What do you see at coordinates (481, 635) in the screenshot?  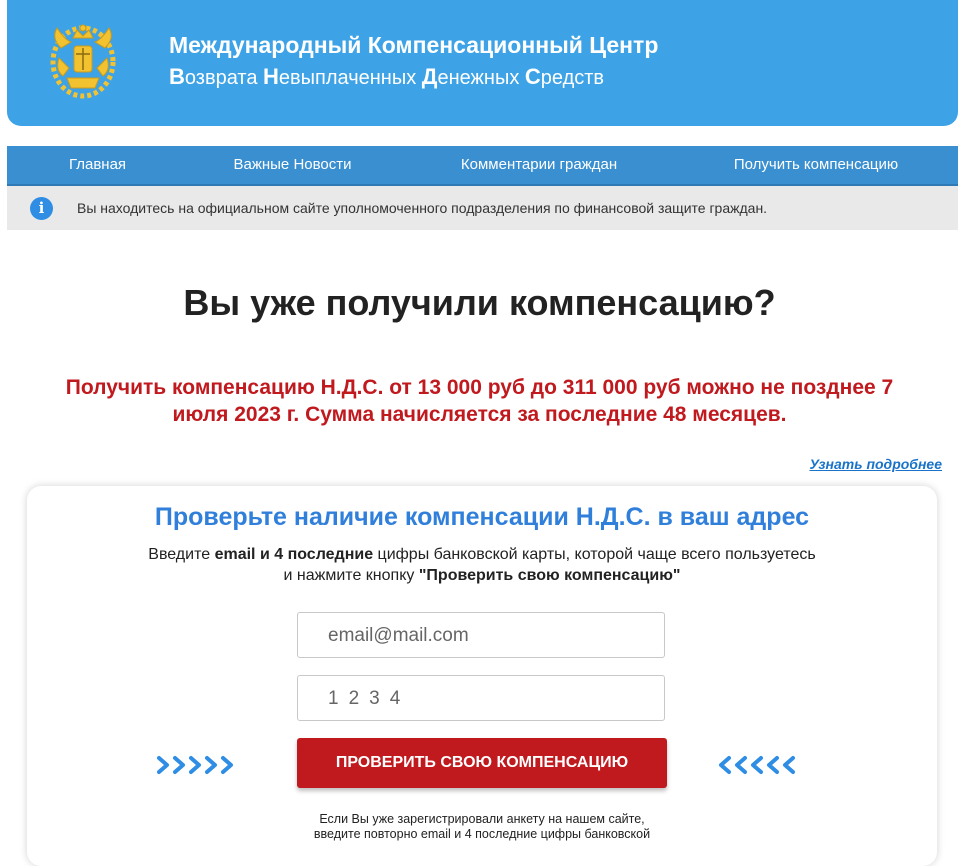 I see `email-input: email@mail.com` at bounding box center [481, 635].